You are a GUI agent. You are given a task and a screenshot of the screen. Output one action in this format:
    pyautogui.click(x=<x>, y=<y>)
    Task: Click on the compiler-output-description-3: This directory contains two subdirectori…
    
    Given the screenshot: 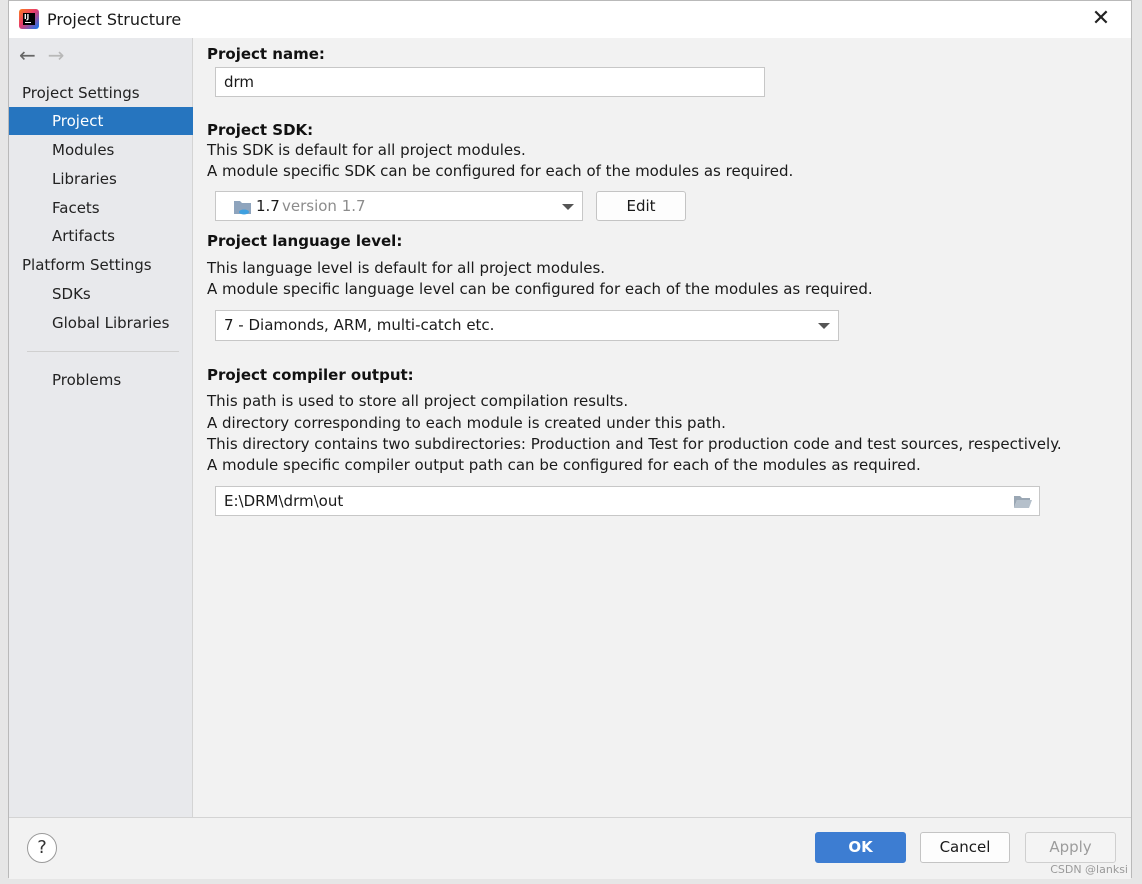 What is the action you would take?
    pyautogui.click(x=634, y=444)
    